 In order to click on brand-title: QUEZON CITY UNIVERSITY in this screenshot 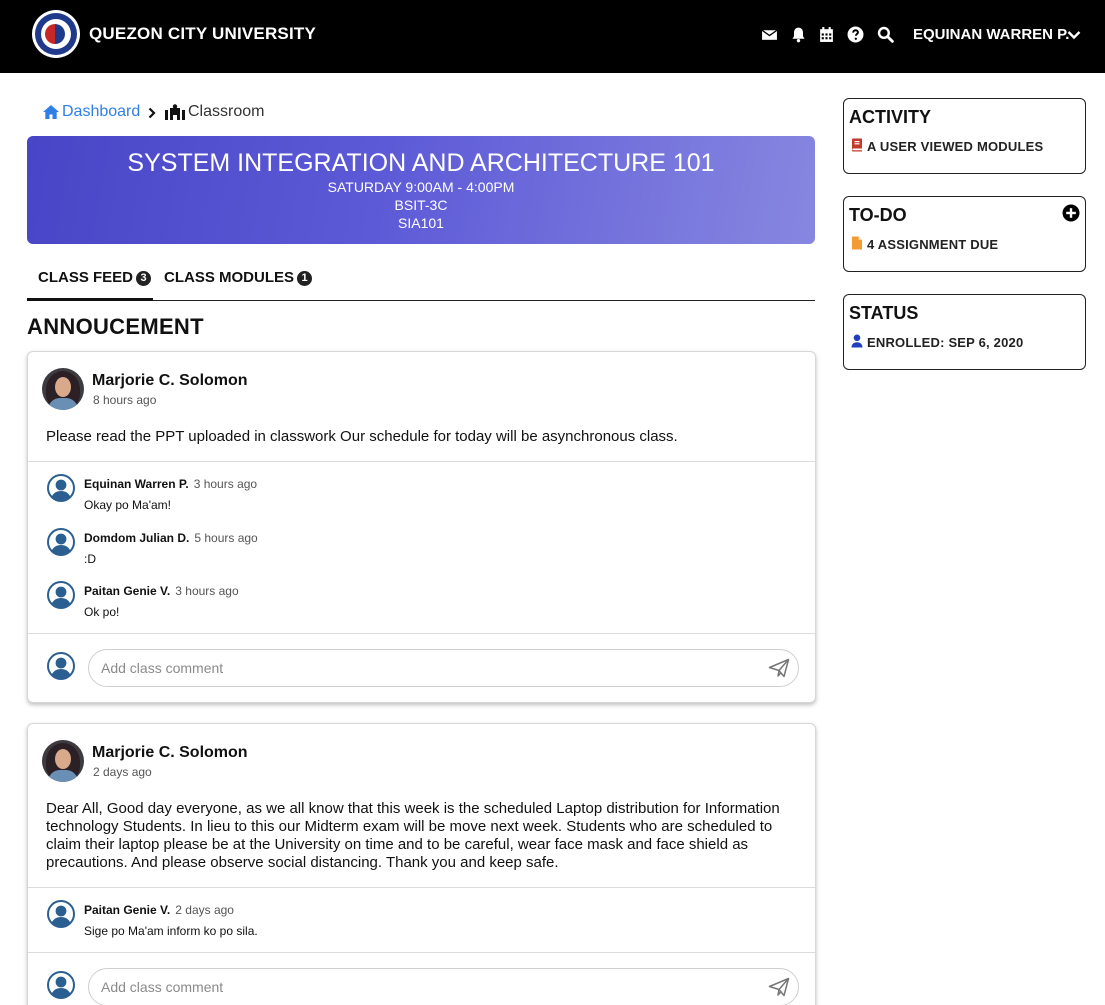, I will do `click(202, 34)`.